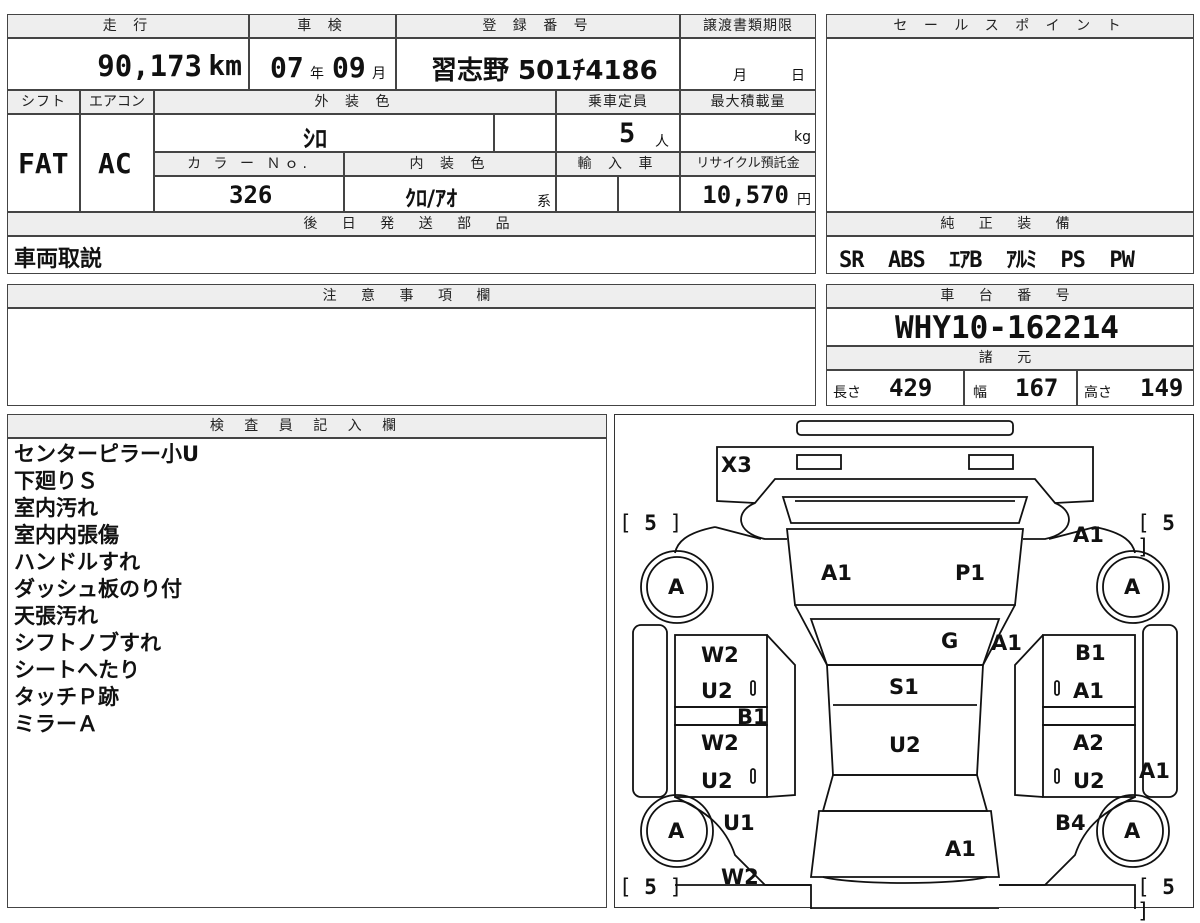 This screenshot has height=923, width=1200. I want to click on chassis-cell: WHY10-162214, so click(1010, 327).